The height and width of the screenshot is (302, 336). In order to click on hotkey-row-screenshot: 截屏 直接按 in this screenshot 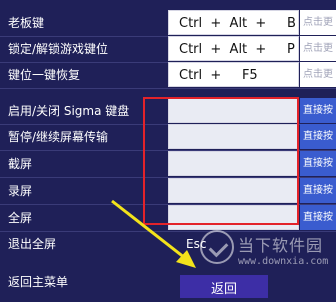, I will do `click(168, 164)`.